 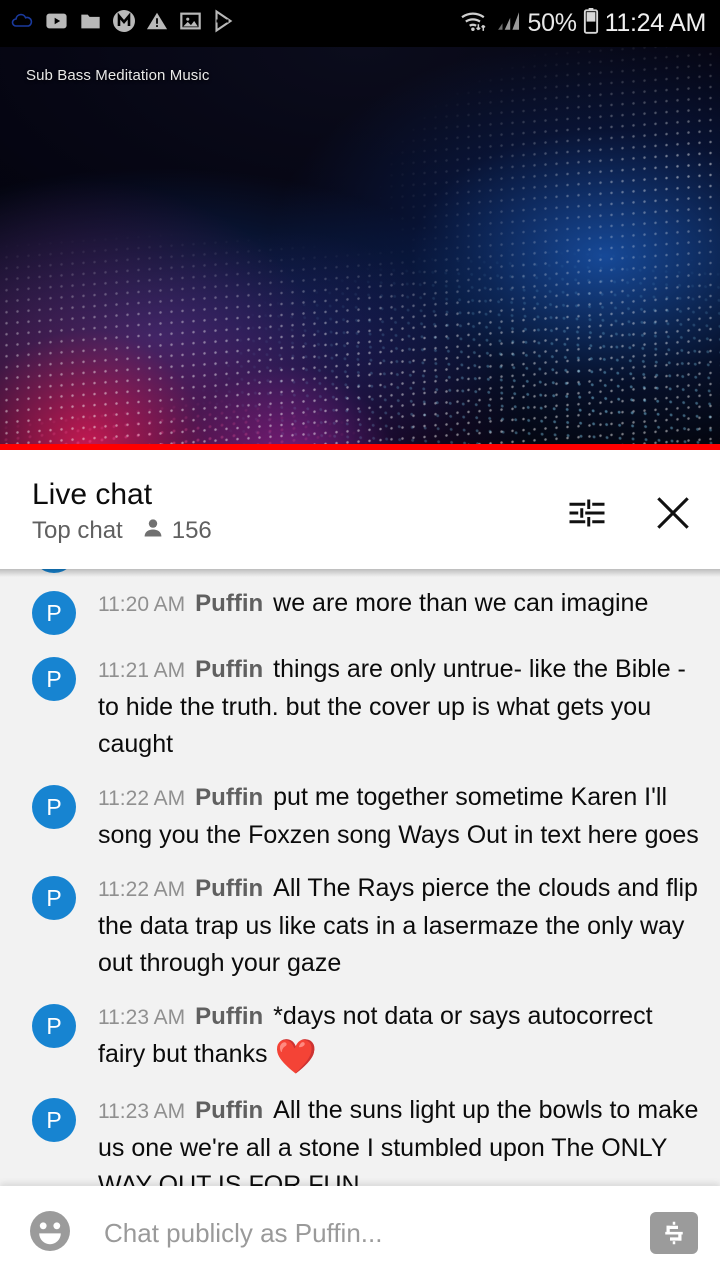 I want to click on viewer-count: 156, so click(x=191, y=530).